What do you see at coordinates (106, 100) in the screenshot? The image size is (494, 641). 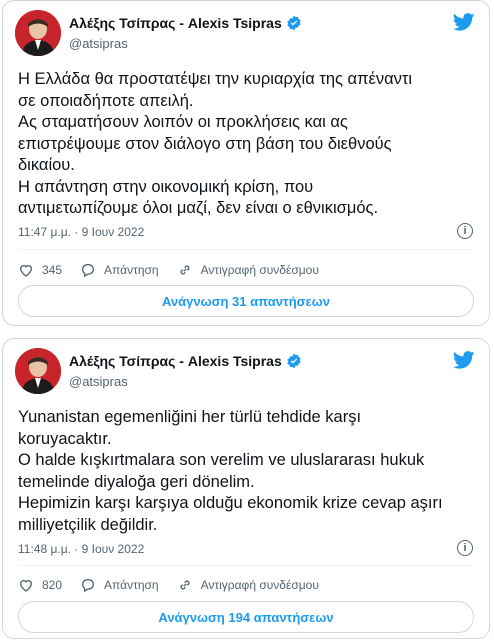 I see `tweet-text-line: σε οποιαδήποτε απειλή.` at bounding box center [106, 100].